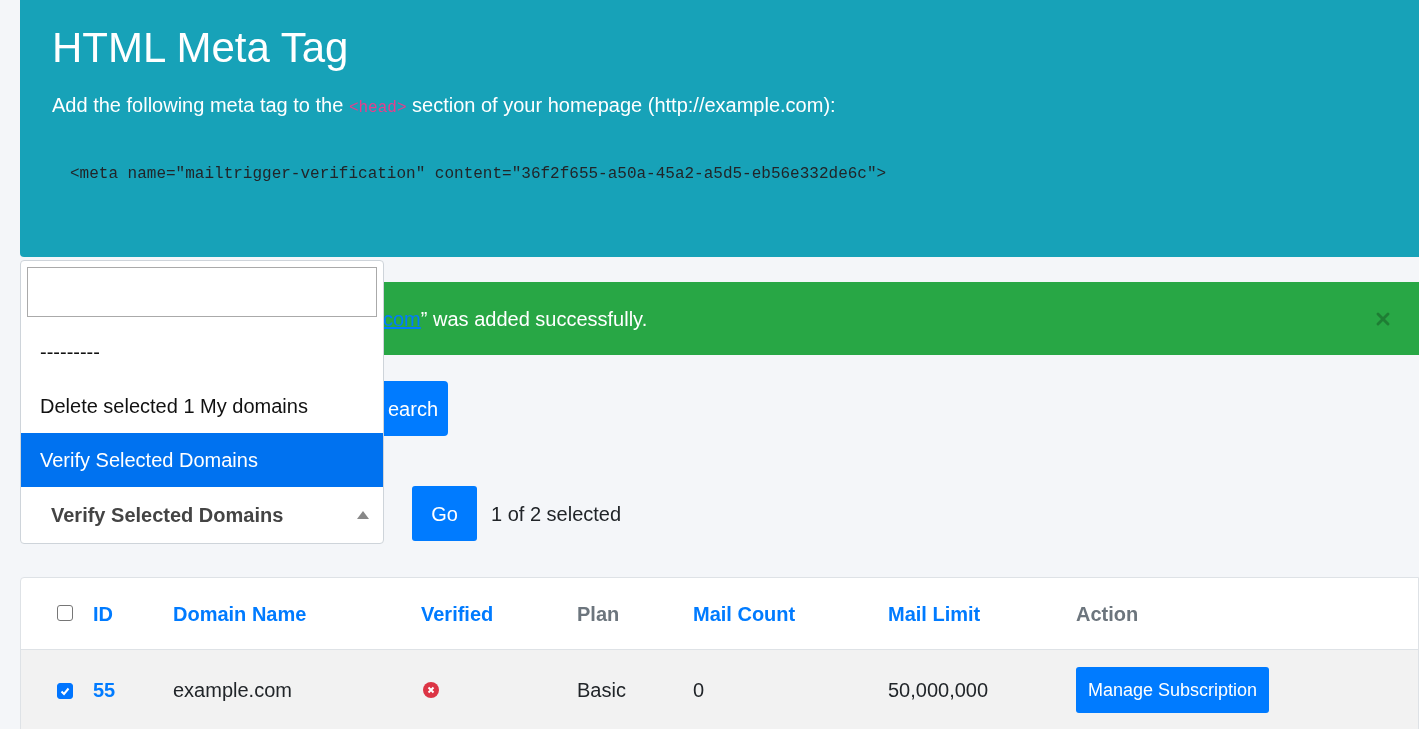 This screenshot has width=1419, height=729. What do you see at coordinates (598, 613) in the screenshot?
I see `column-header: Plan` at bounding box center [598, 613].